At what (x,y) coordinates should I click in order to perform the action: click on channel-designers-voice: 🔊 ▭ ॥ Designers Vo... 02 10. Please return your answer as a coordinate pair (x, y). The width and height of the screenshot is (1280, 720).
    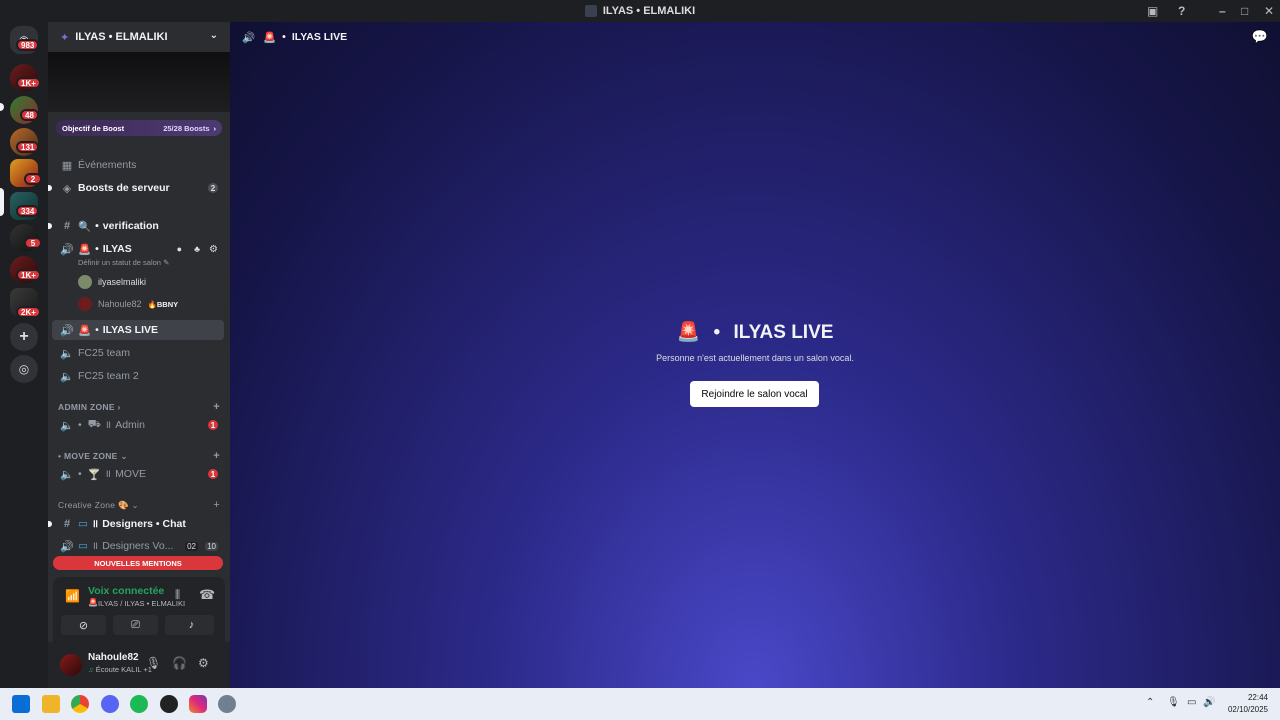
    Looking at the image, I should click on (138, 546).